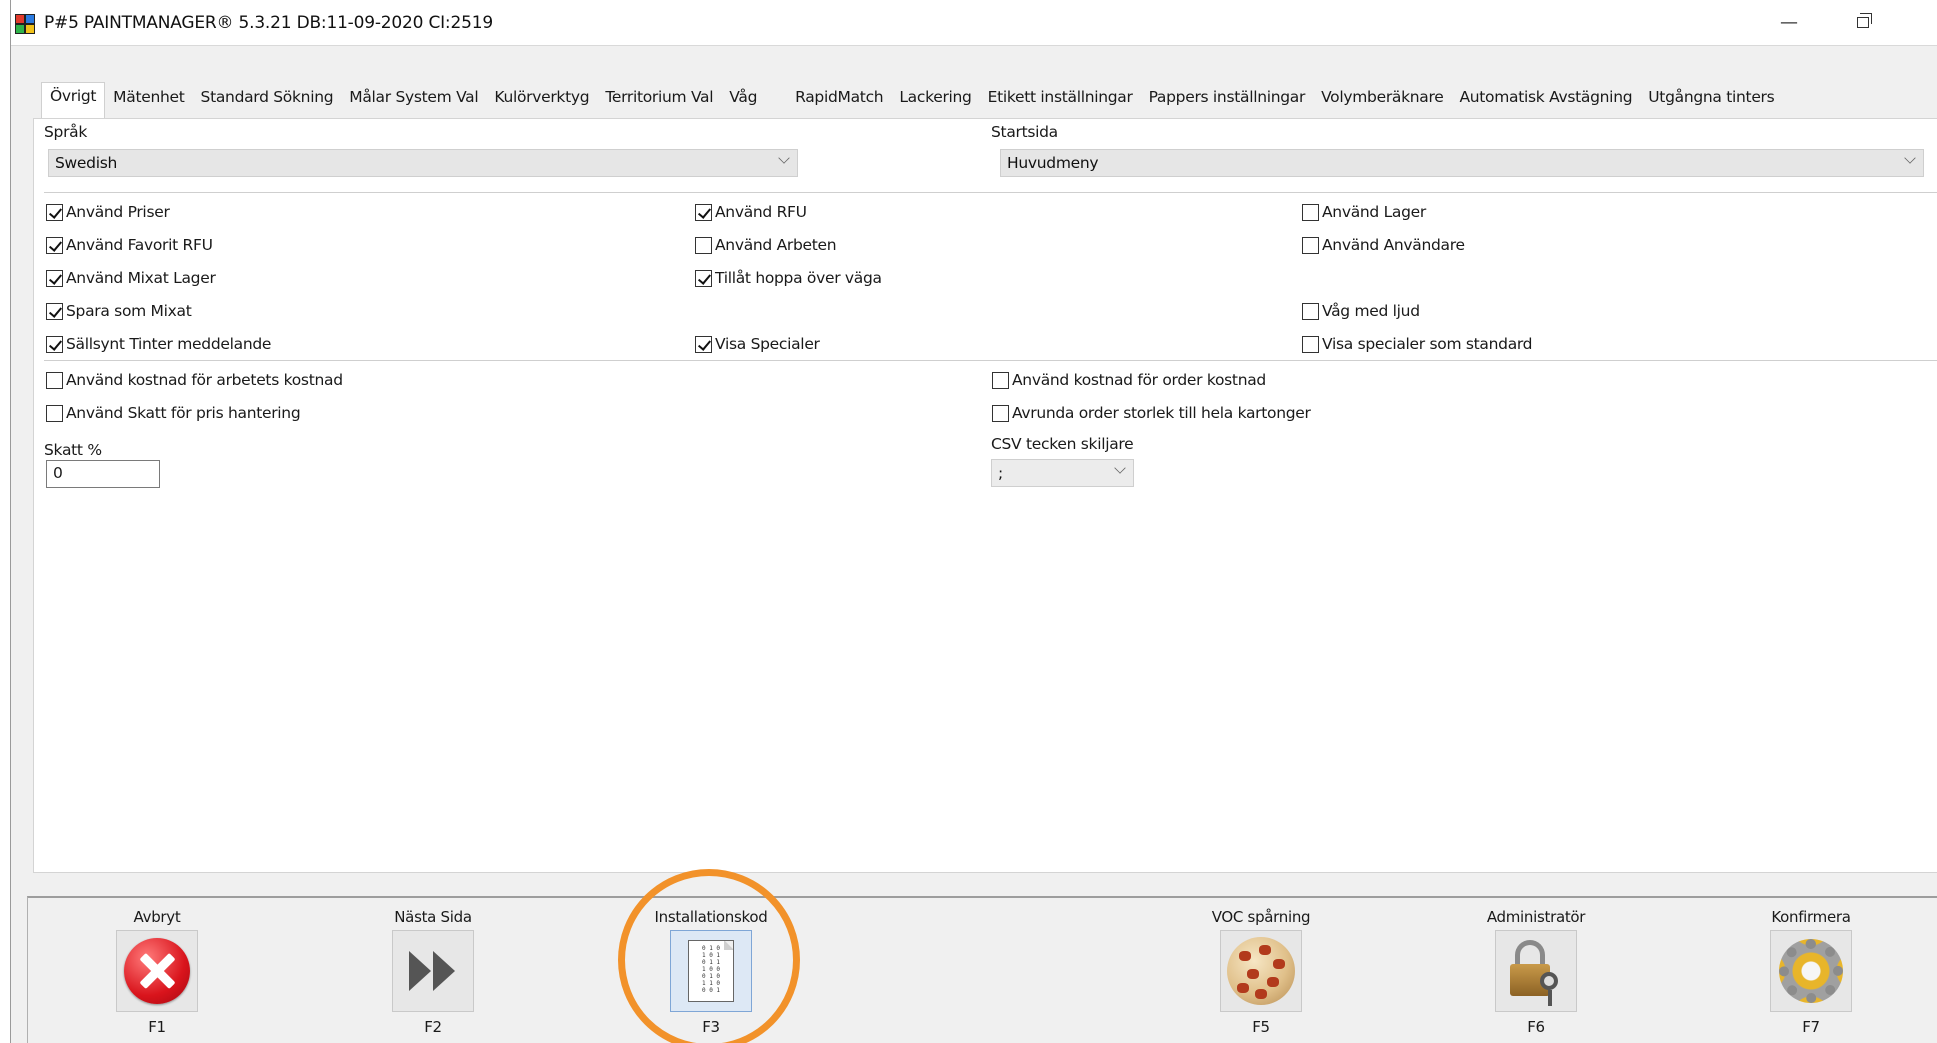  What do you see at coordinates (1711, 101) in the screenshot?
I see `tab-utgangna-tinters: Utgångna tinters` at bounding box center [1711, 101].